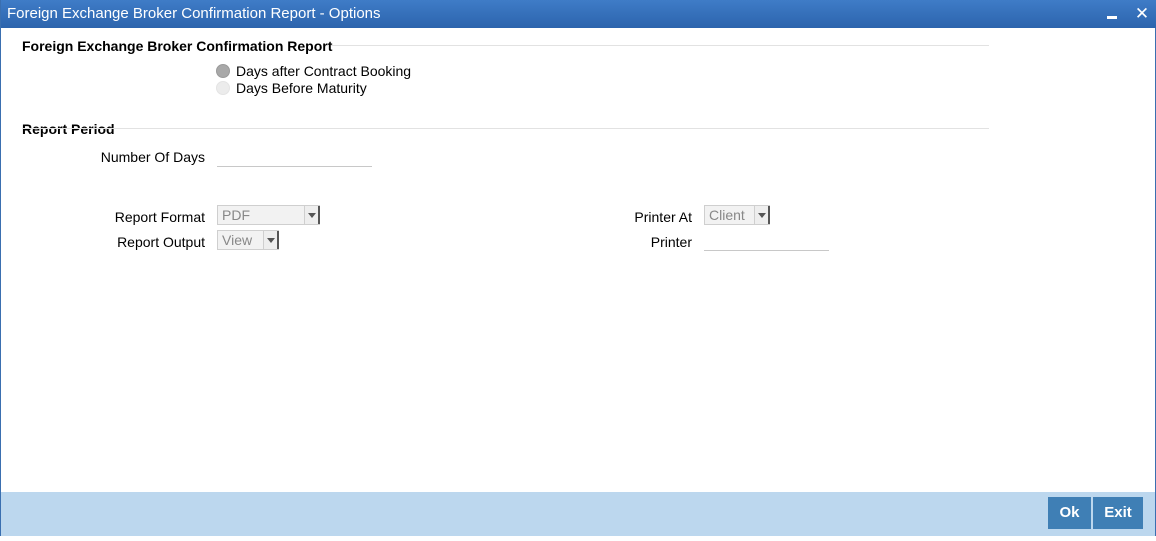 The width and height of the screenshot is (1156, 541). I want to click on section-title-report-period: Report Period, so click(68, 129).